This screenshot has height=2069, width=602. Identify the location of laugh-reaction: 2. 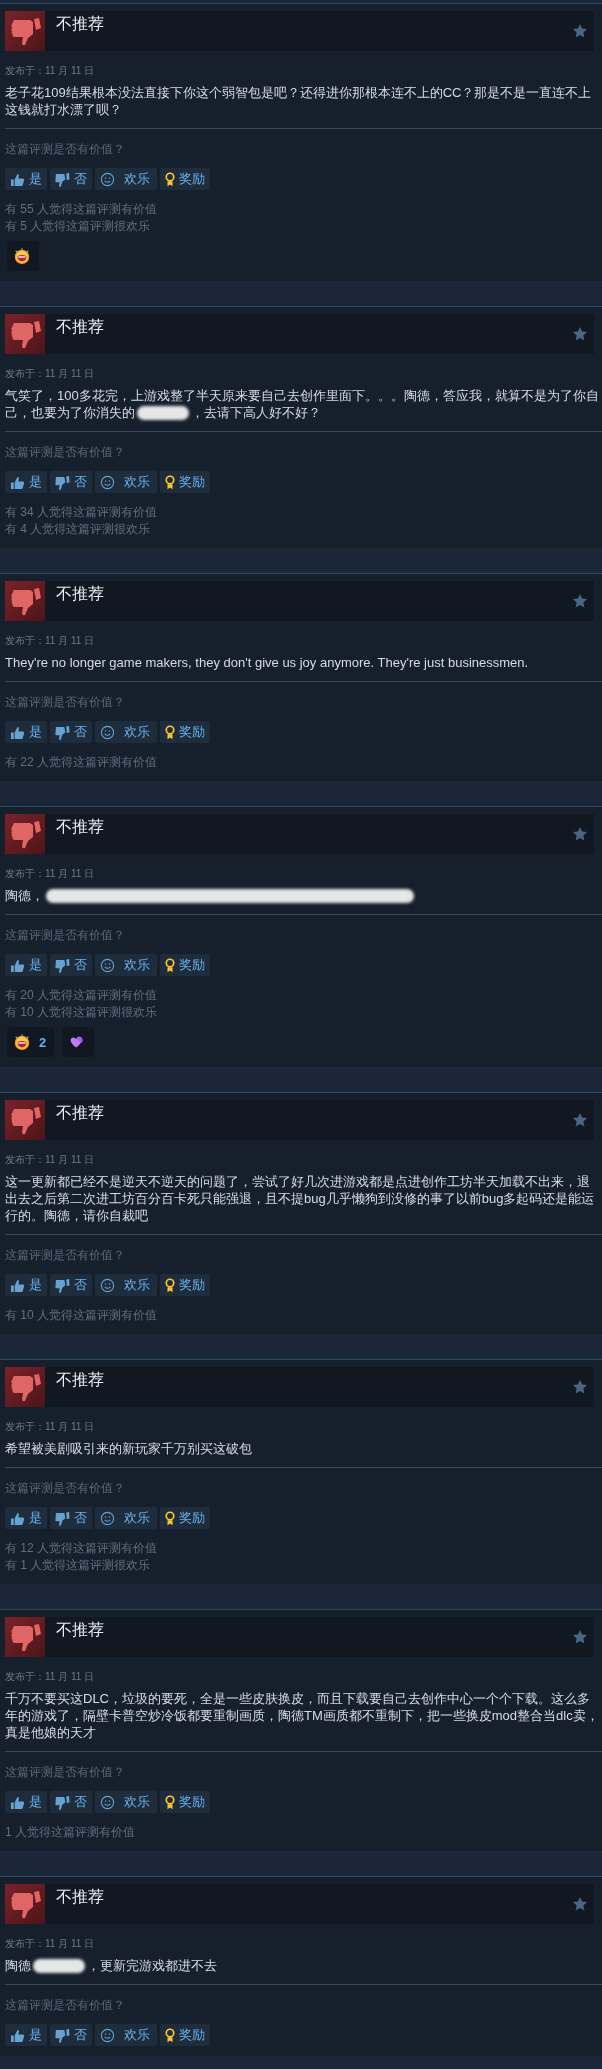
(31, 1042).